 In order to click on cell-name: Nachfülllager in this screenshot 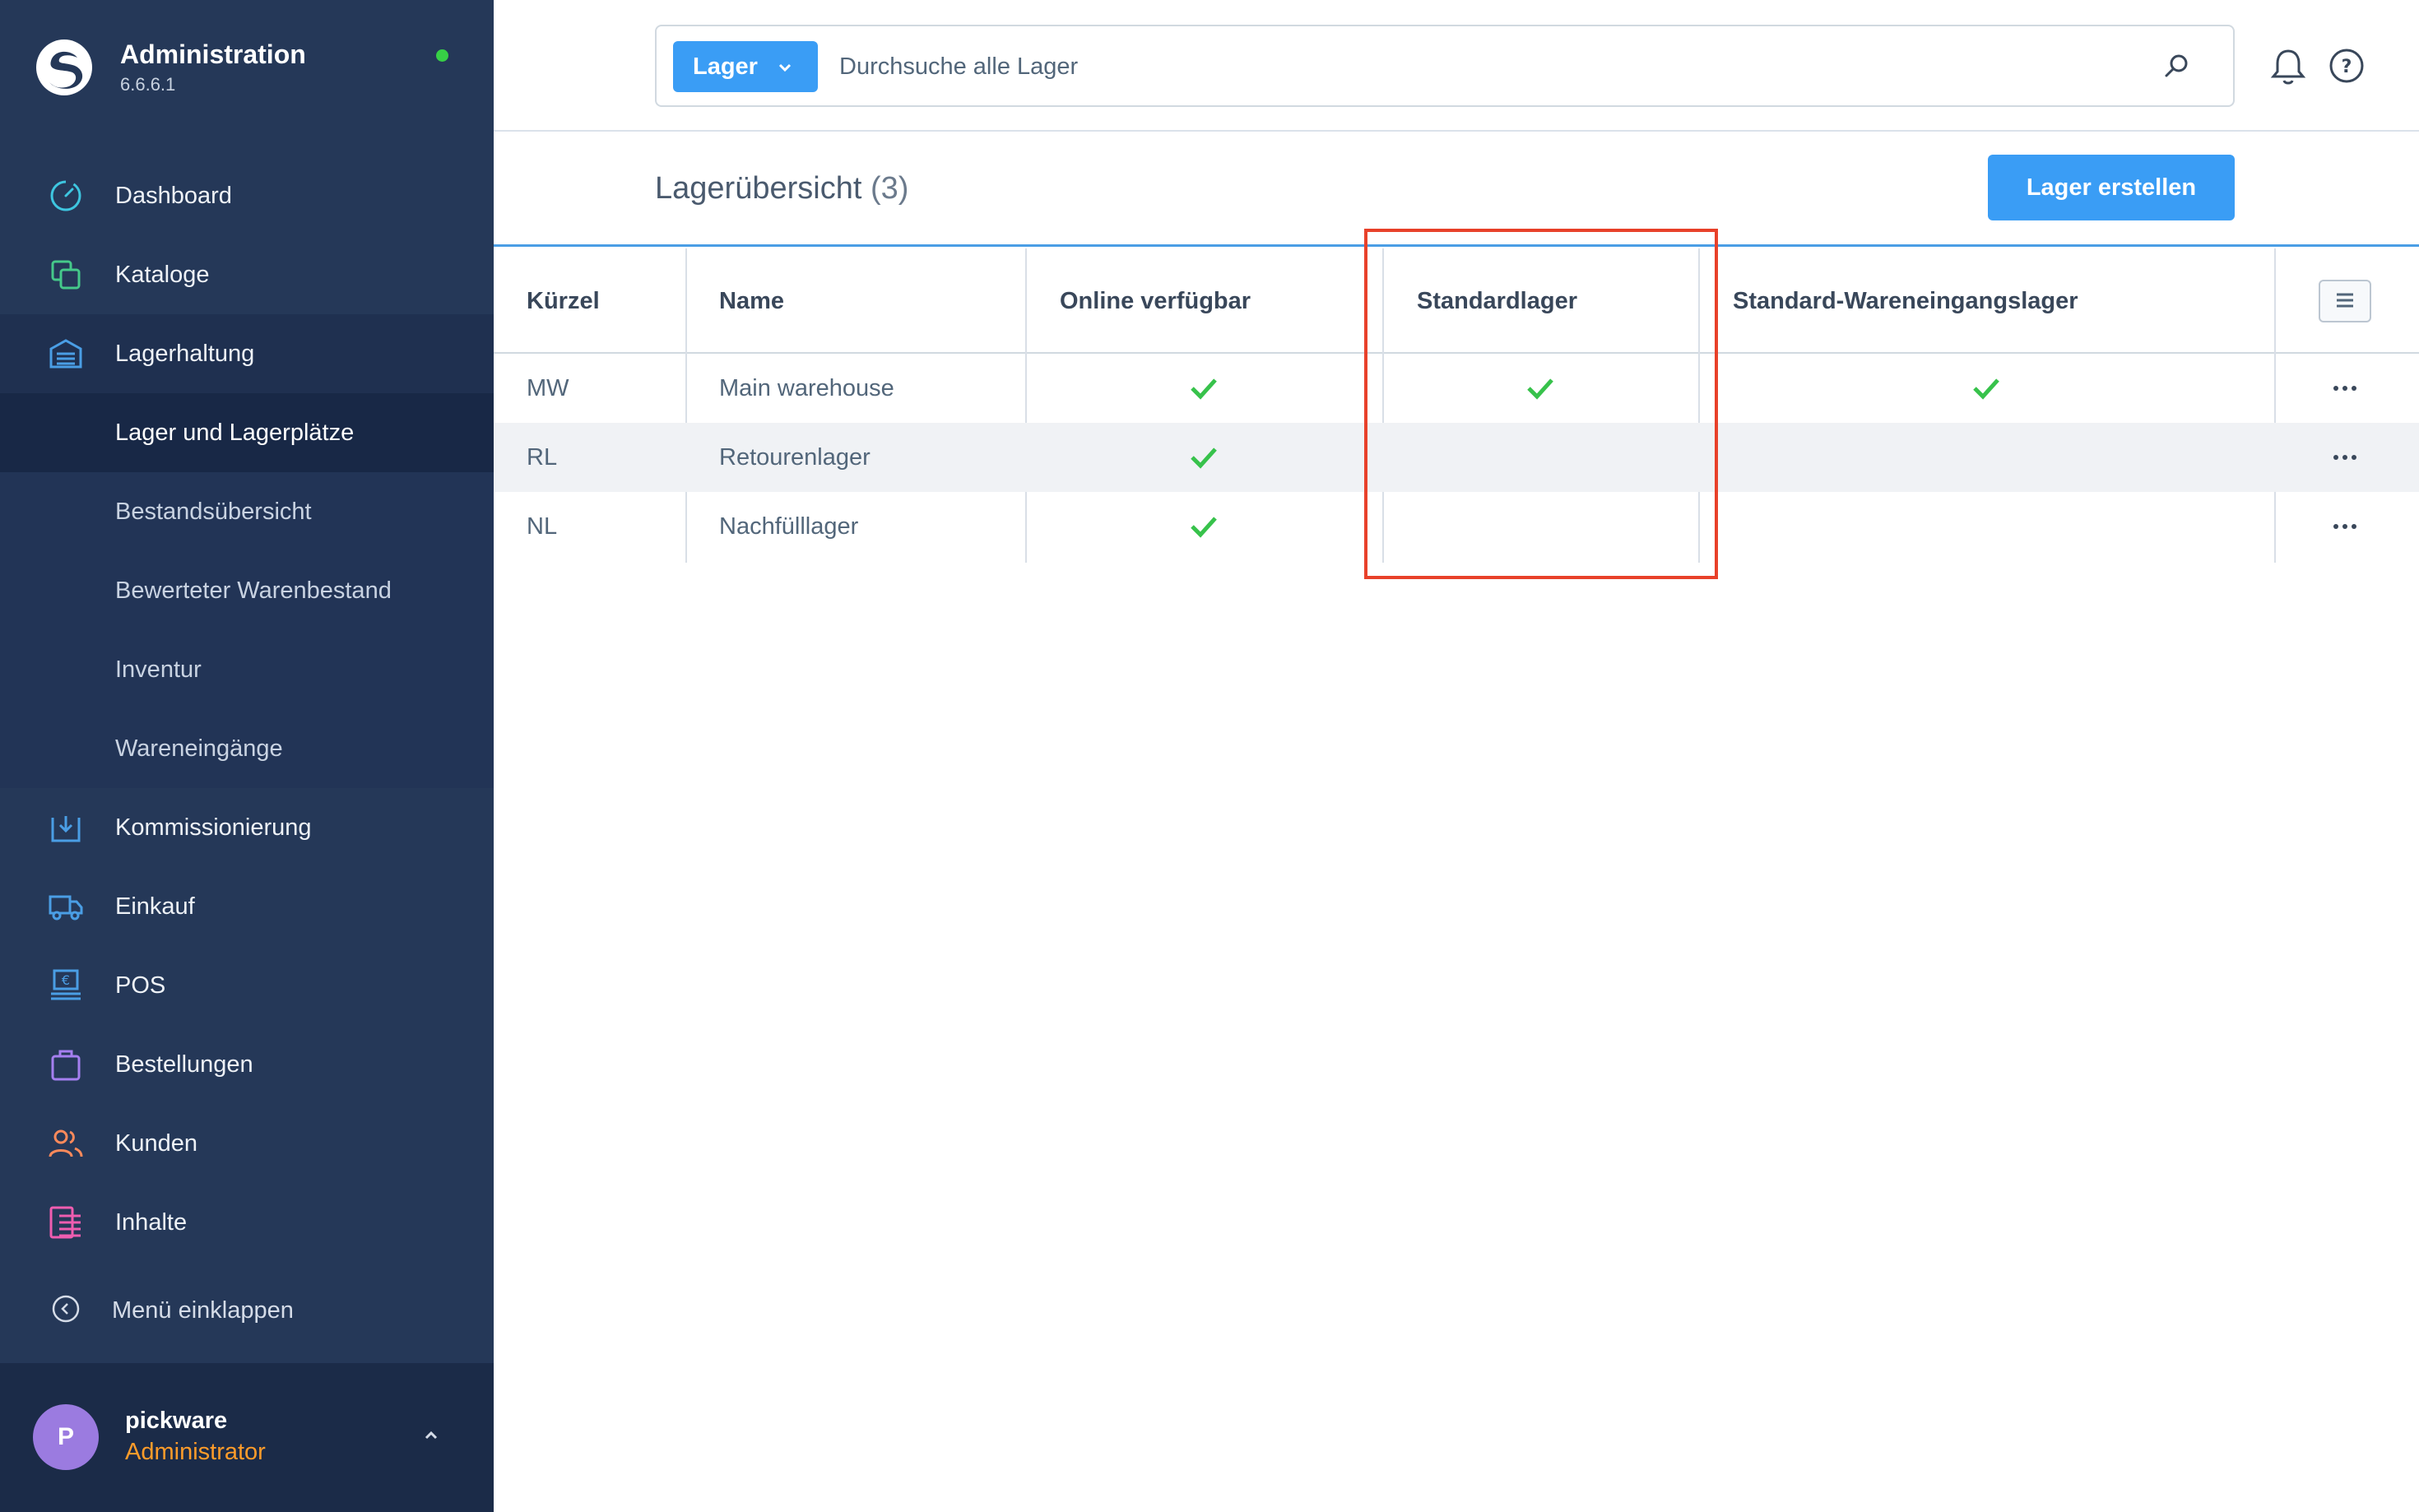, I will do `click(788, 526)`.